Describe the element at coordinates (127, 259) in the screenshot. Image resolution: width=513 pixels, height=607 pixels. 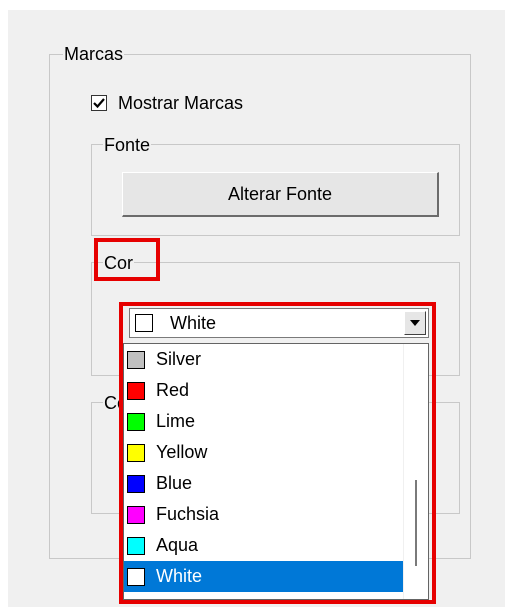
I see `cor-legend-highlight` at that location.